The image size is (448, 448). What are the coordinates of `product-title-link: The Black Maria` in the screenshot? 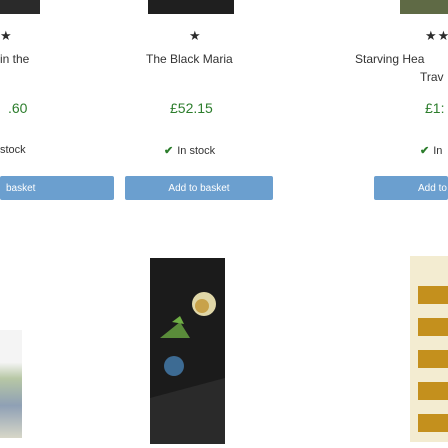 It's located at (189, 59).